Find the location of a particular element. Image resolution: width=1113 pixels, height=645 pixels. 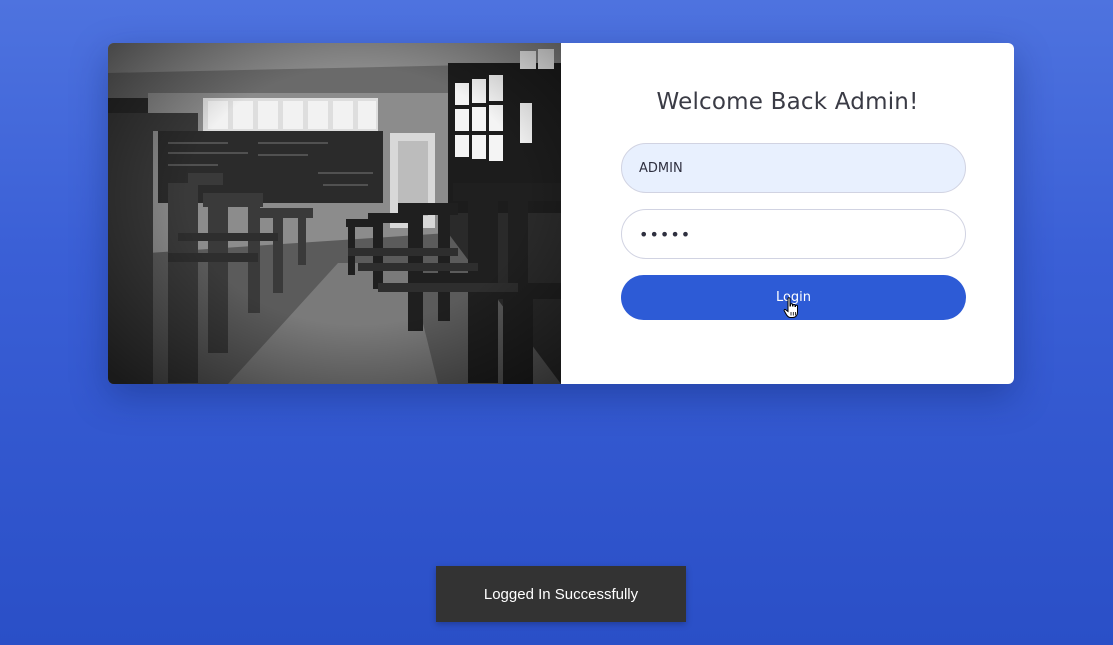

login-button: Login is located at coordinates (793, 297).